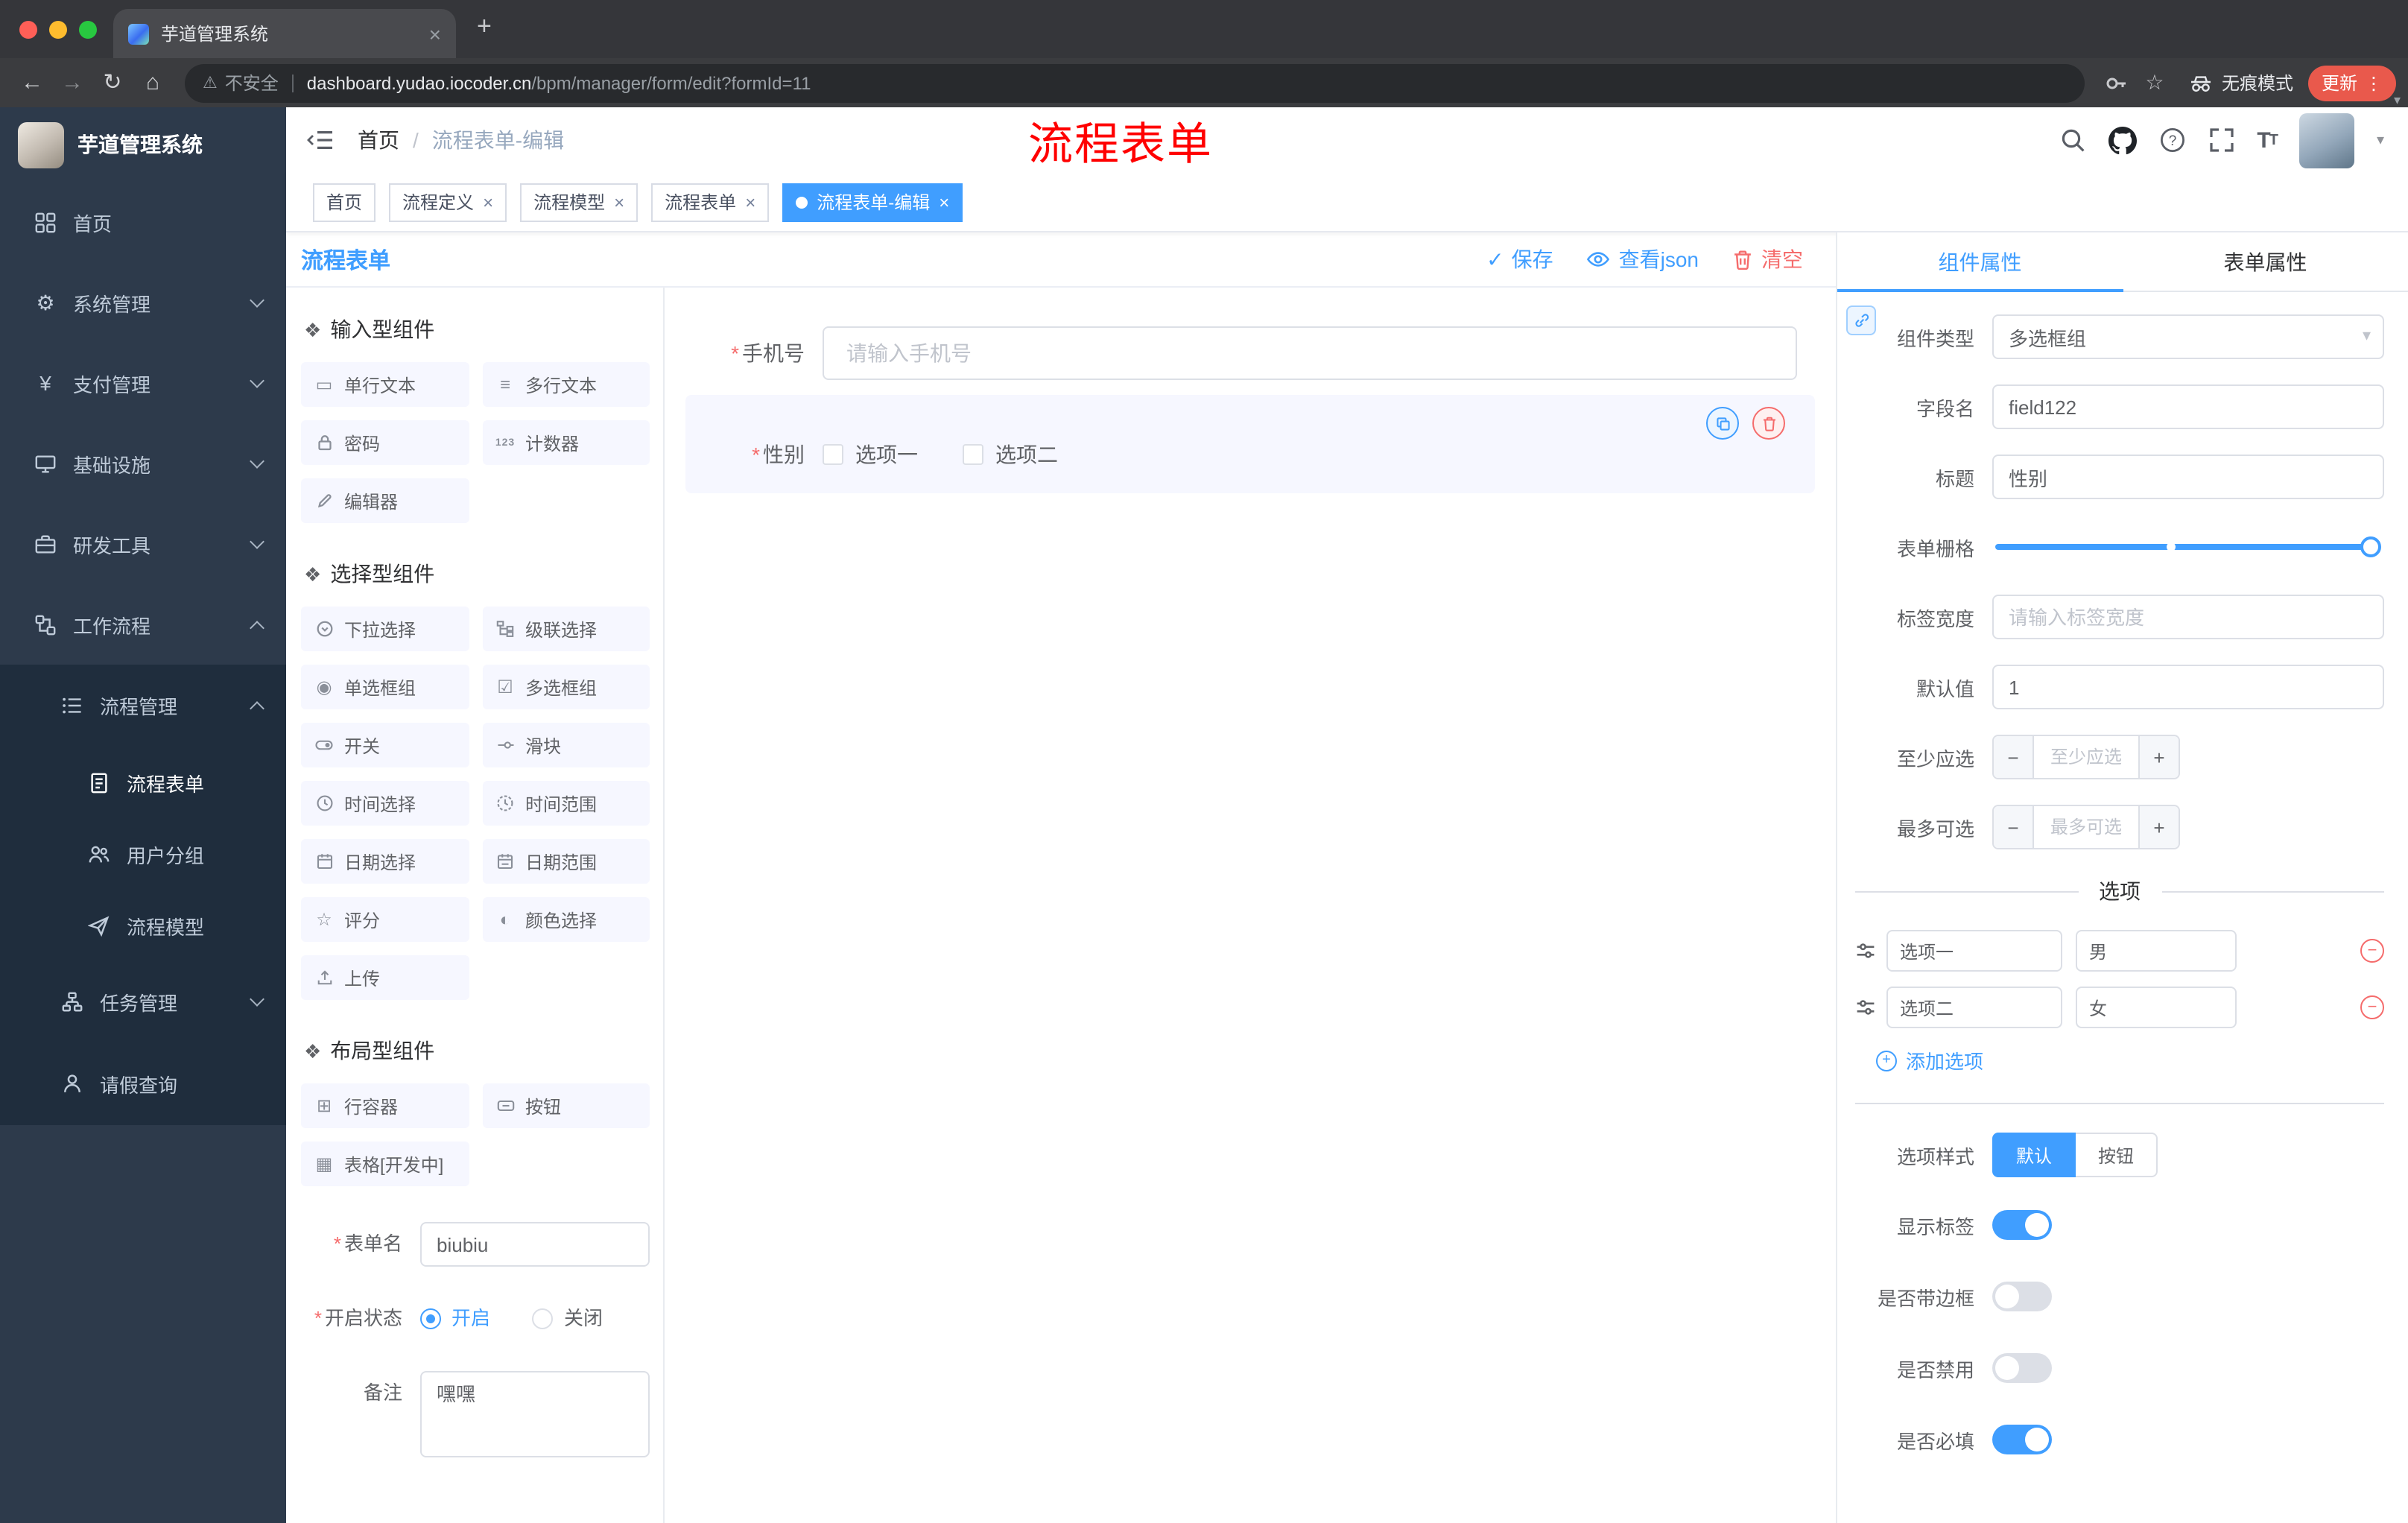 This screenshot has height=1523, width=2408. Describe the element at coordinates (1642, 259) in the screenshot. I see `view-json-button: 查看json` at that location.